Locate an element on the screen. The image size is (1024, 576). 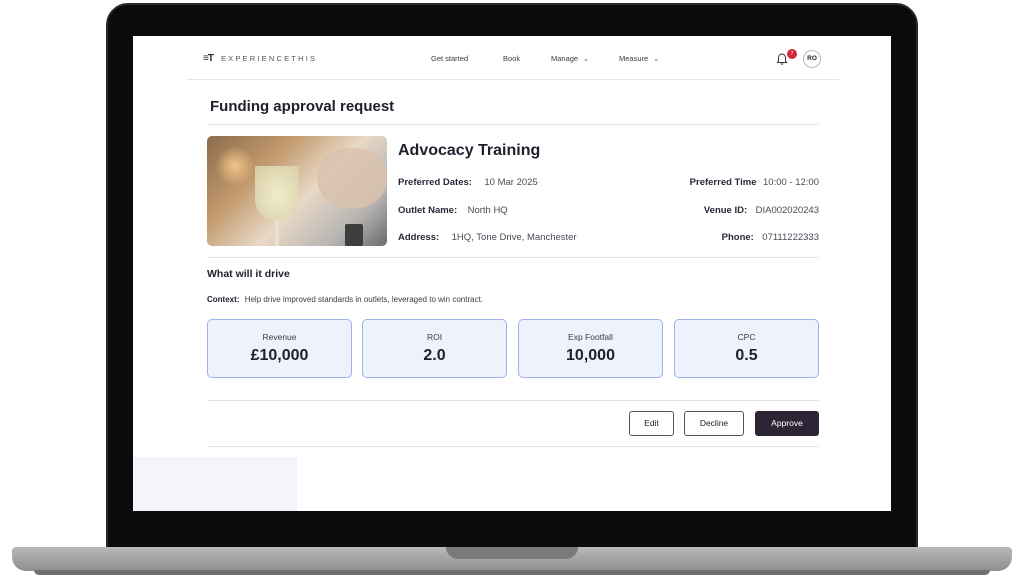
nav-book: Book is located at coordinates (511, 58).